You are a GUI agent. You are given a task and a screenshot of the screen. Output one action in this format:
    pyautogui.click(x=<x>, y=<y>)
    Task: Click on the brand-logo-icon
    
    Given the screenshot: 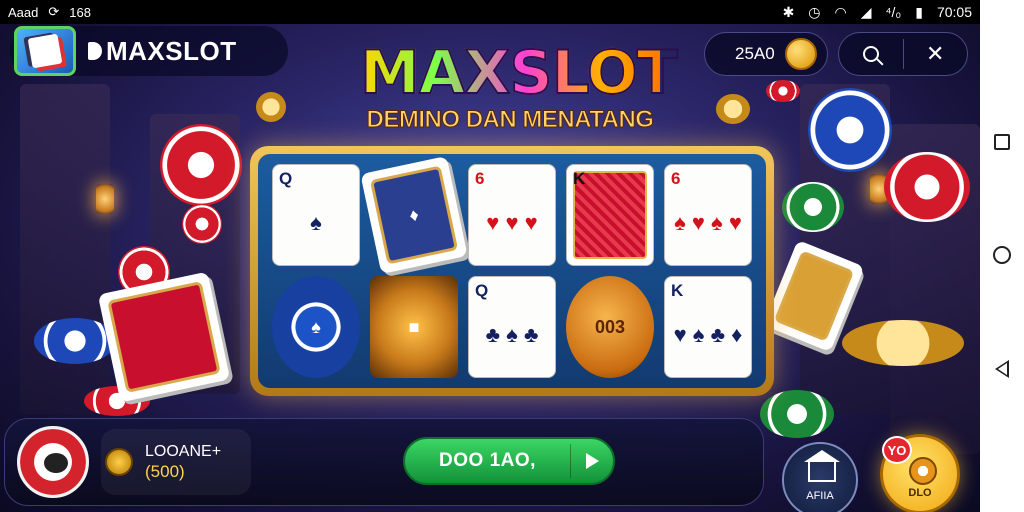 What is the action you would take?
    pyautogui.click(x=95, y=51)
    